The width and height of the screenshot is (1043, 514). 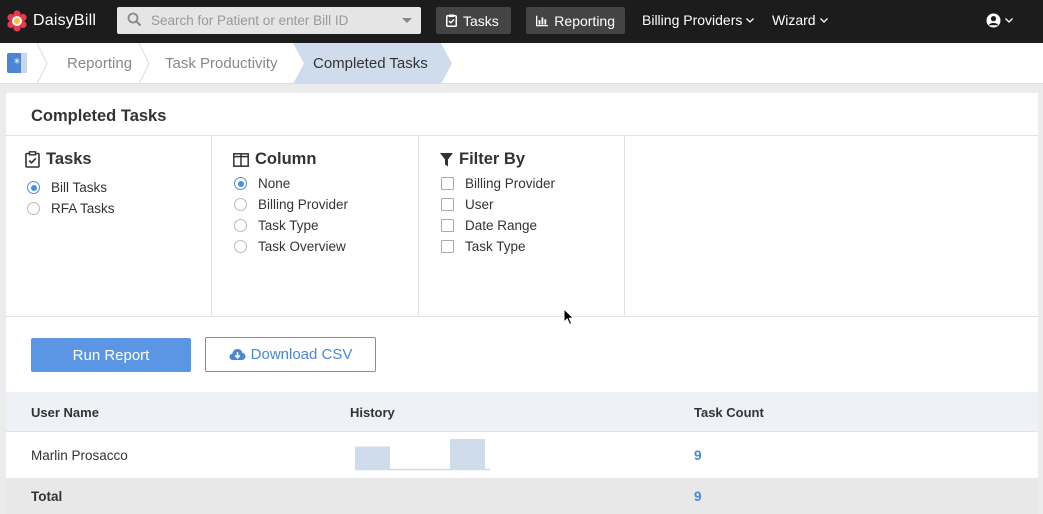 I want to click on filter-icon, so click(x=446, y=159).